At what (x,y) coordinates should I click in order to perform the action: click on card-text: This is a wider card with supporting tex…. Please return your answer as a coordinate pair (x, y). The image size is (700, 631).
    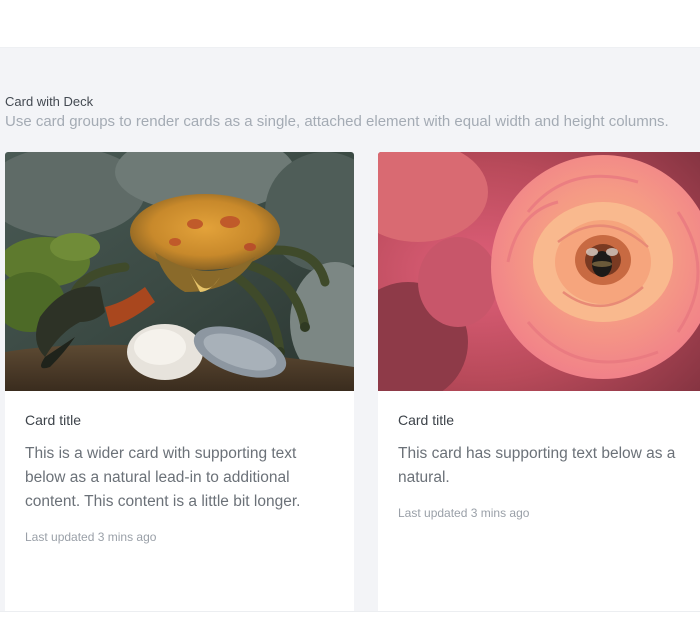
    Looking at the image, I should click on (163, 477).